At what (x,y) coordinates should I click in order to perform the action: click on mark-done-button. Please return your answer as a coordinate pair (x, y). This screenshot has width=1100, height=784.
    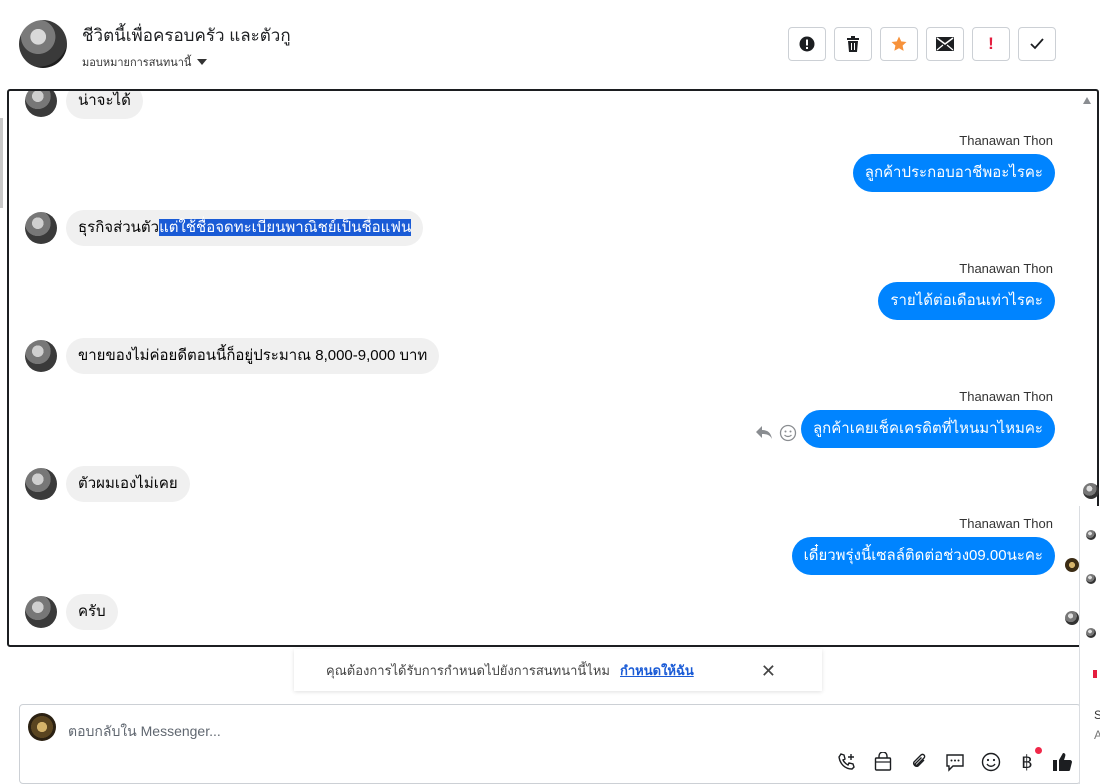
    Looking at the image, I should click on (1037, 44).